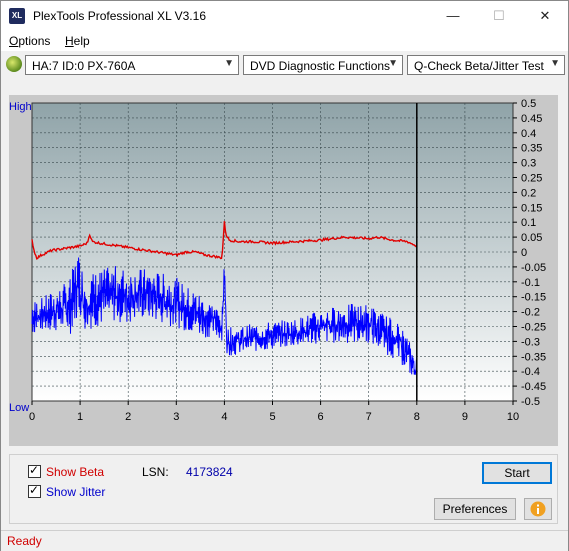 The width and height of the screenshot is (569, 551). I want to click on info-button, so click(538, 509).